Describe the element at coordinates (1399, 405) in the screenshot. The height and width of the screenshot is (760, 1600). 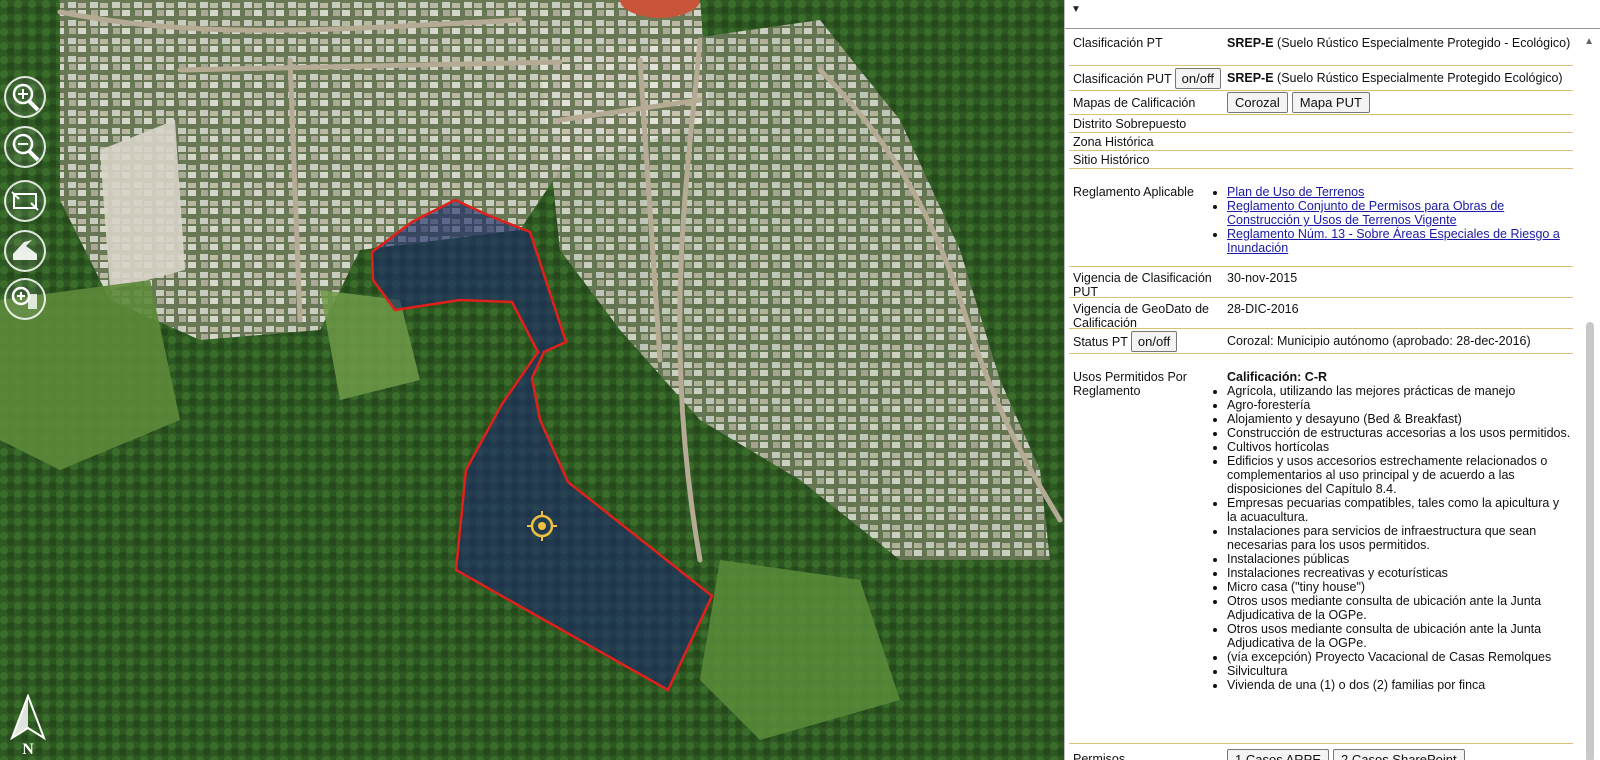
I see `permitted-use-item: Agro-forestería` at that location.